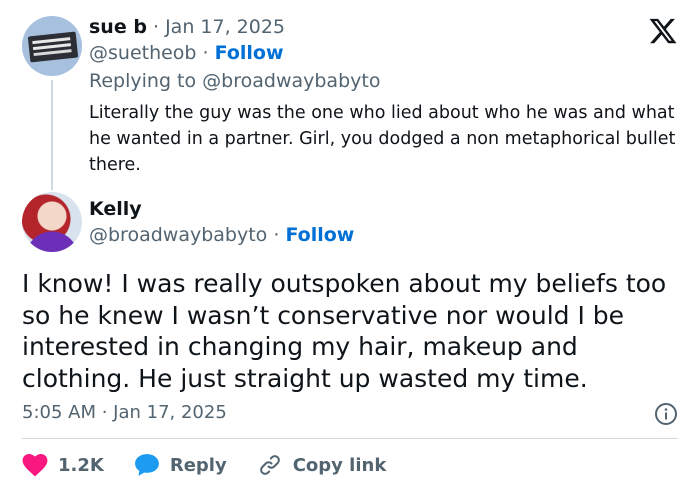  What do you see at coordinates (225, 27) in the screenshot?
I see `tweet-date: Jan 17, 2025` at bounding box center [225, 27].